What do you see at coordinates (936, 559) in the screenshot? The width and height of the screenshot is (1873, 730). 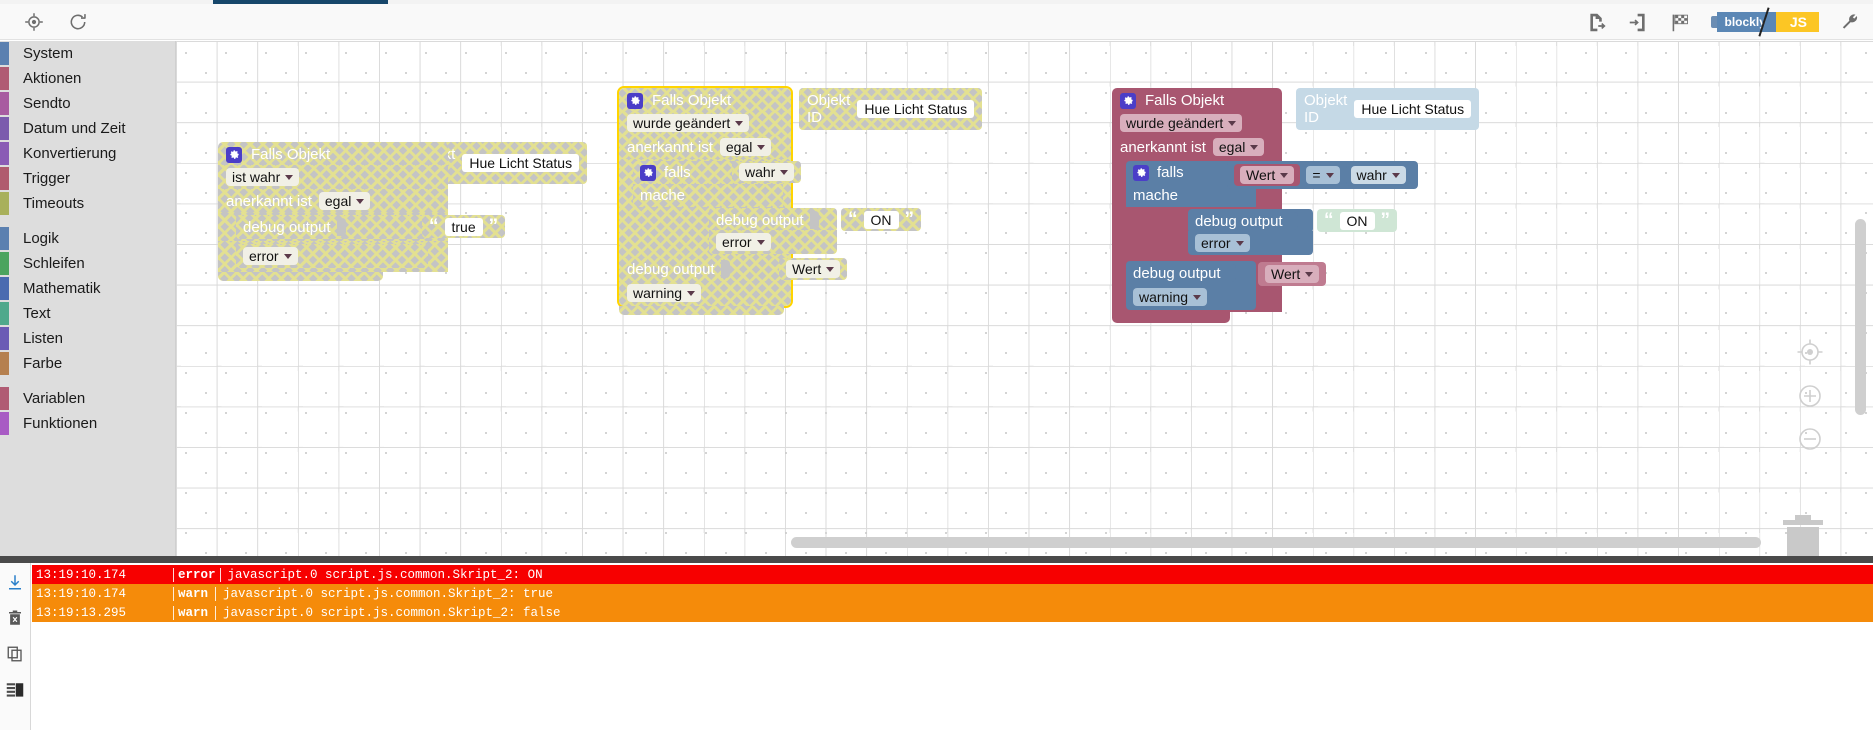 I see `panel-divider` at bounding box center [936, 559].